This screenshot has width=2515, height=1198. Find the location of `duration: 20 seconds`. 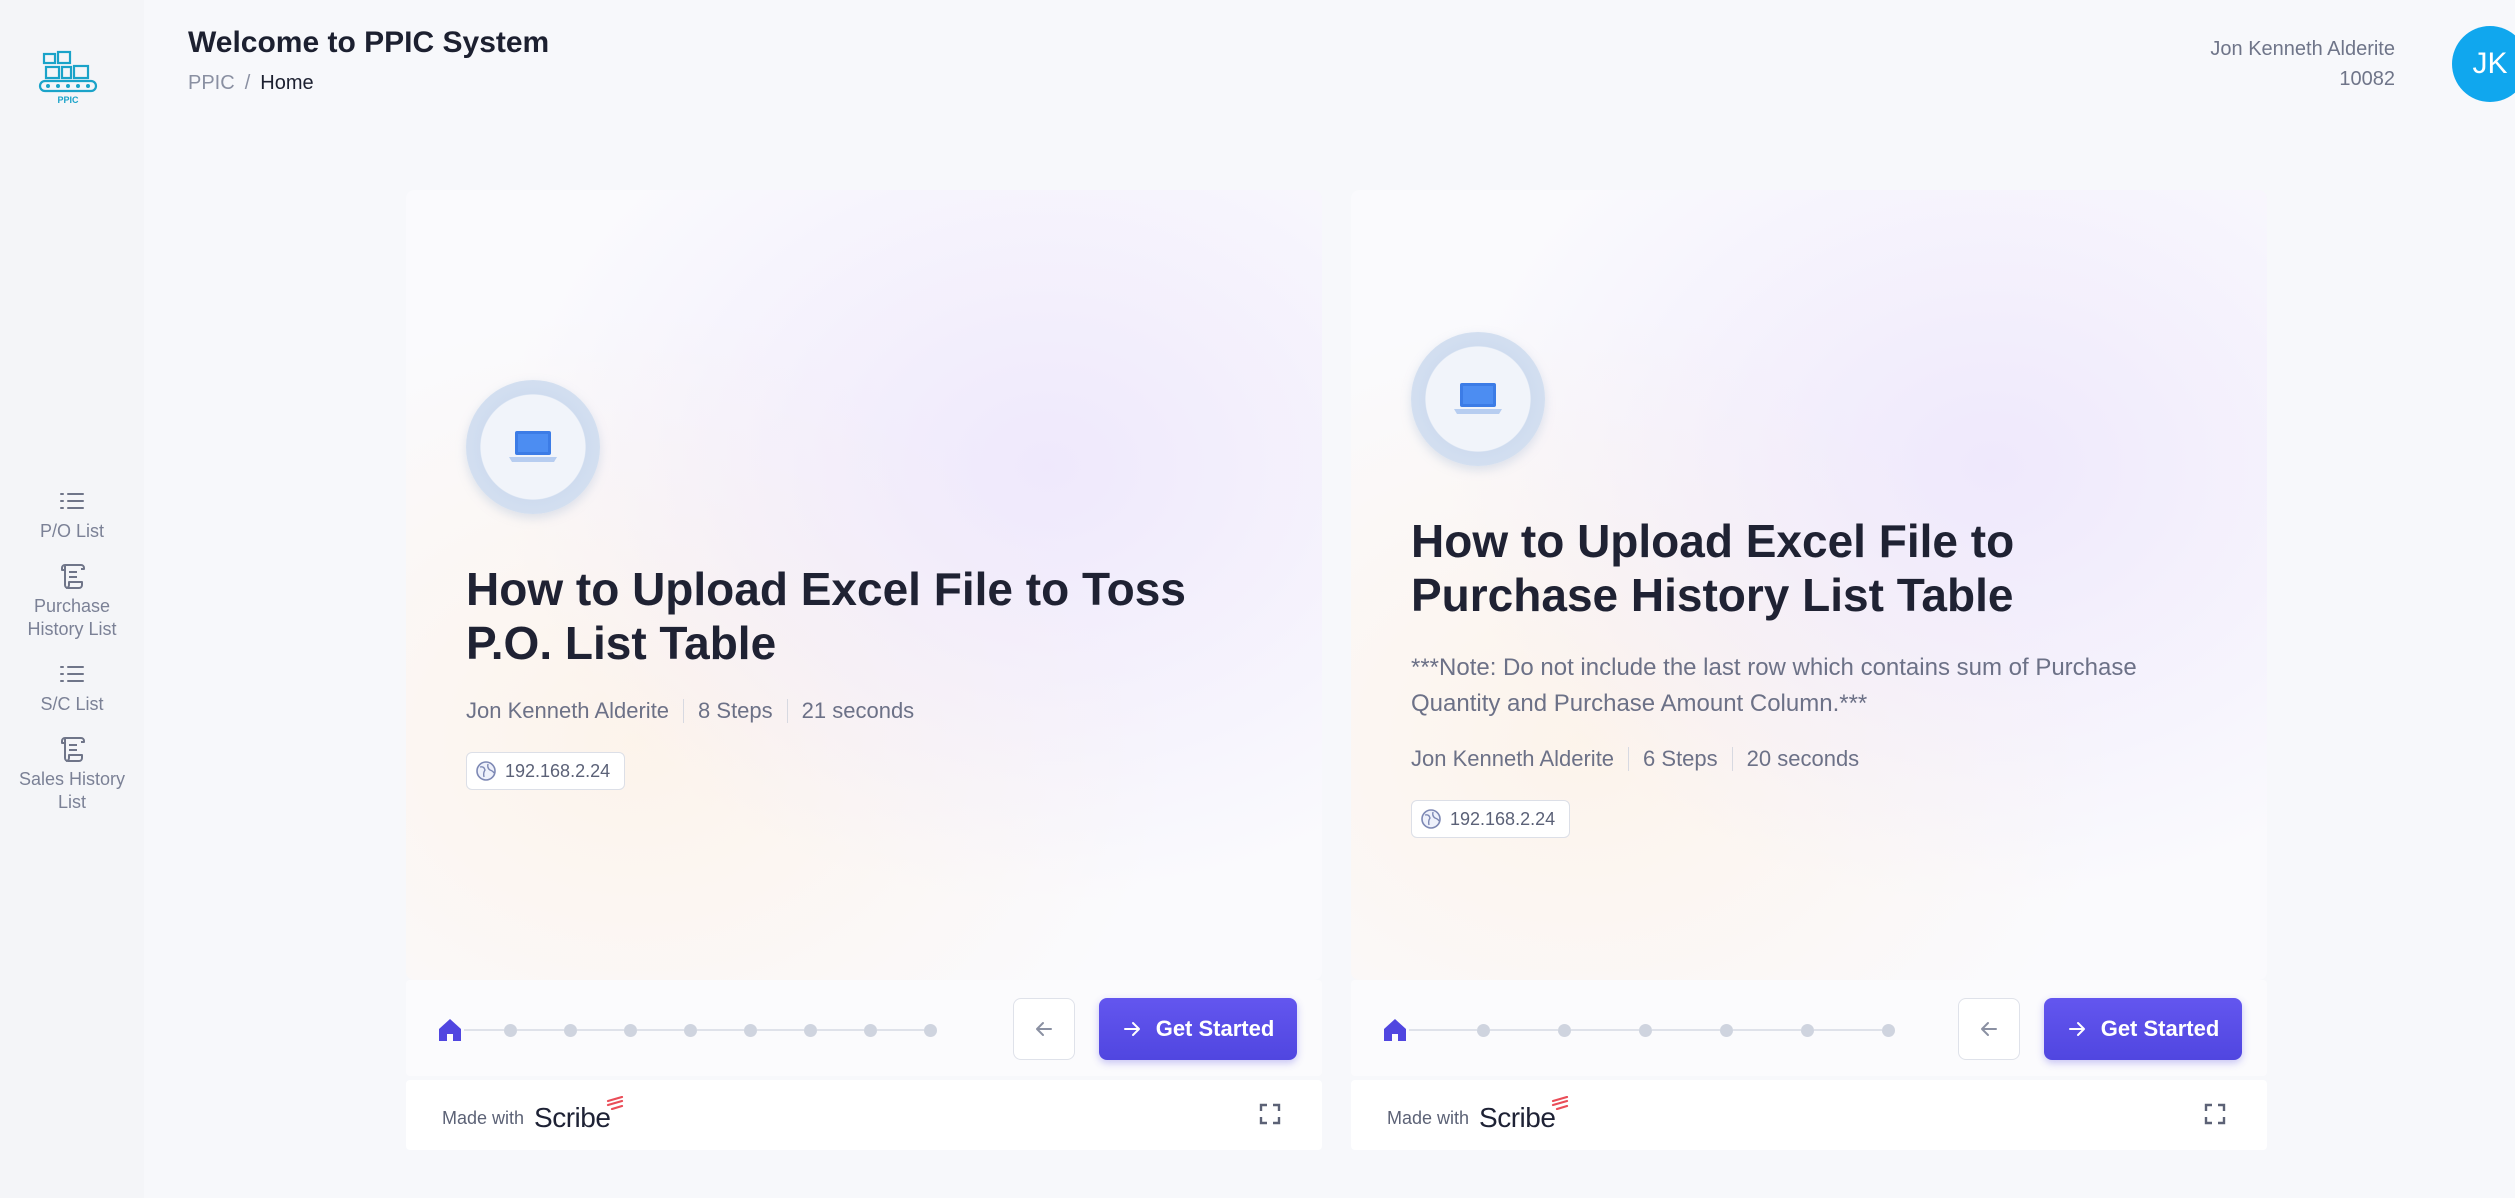

duration: 20 seconds is located at coordinates (1803, 758).